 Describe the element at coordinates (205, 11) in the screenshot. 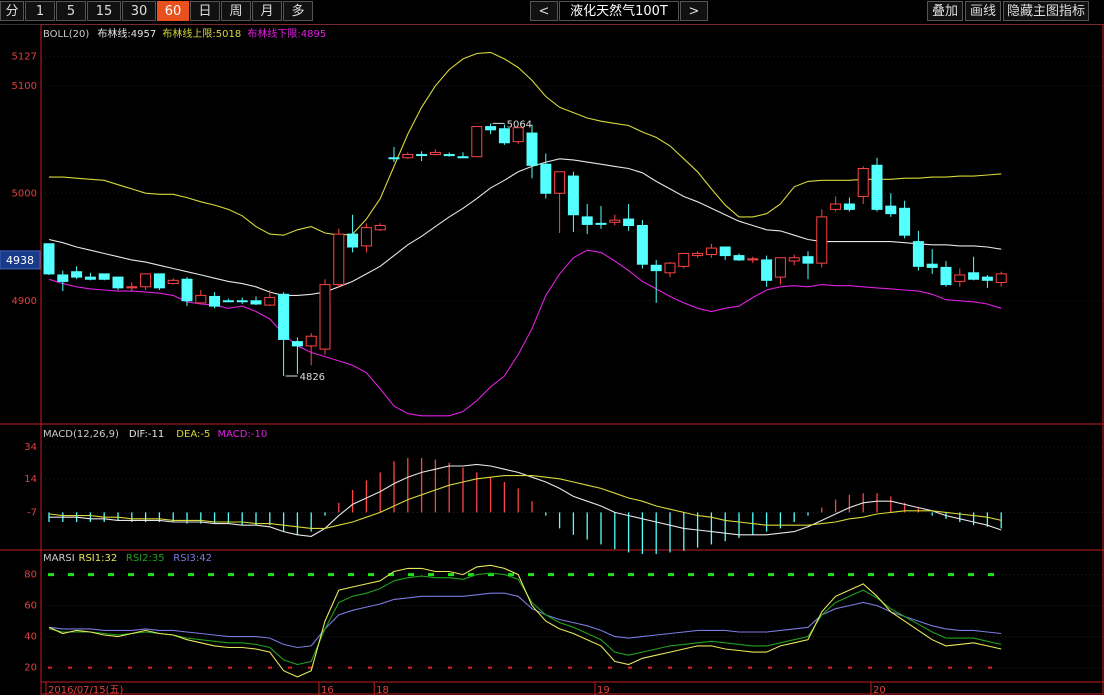

I see `period-6-button: 日` at that location.